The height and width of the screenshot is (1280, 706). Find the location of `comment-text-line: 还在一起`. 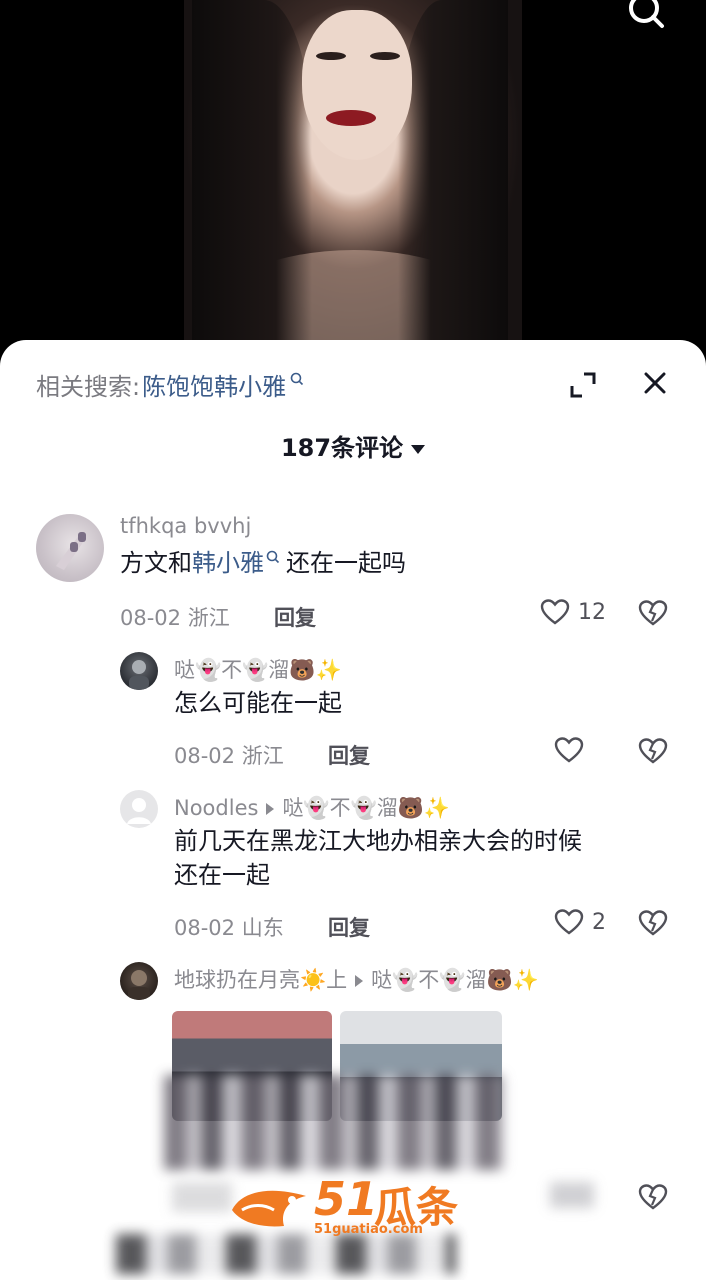

comment-text-line: 还在一起 is located at coordinates (222, 875).